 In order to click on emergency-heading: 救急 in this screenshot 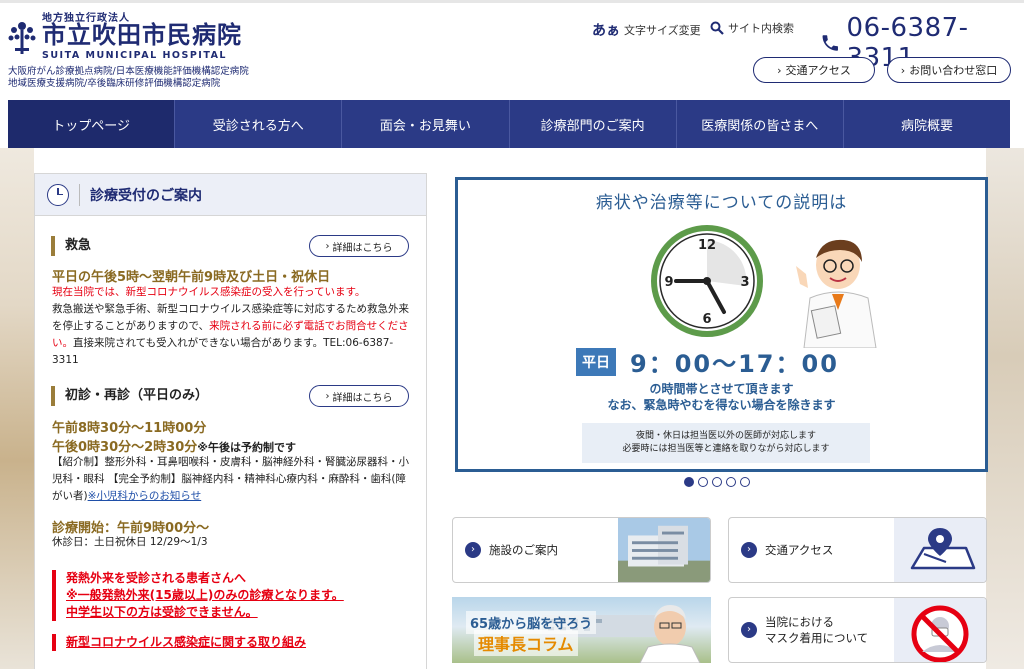, I will do `click(71, 246)`.